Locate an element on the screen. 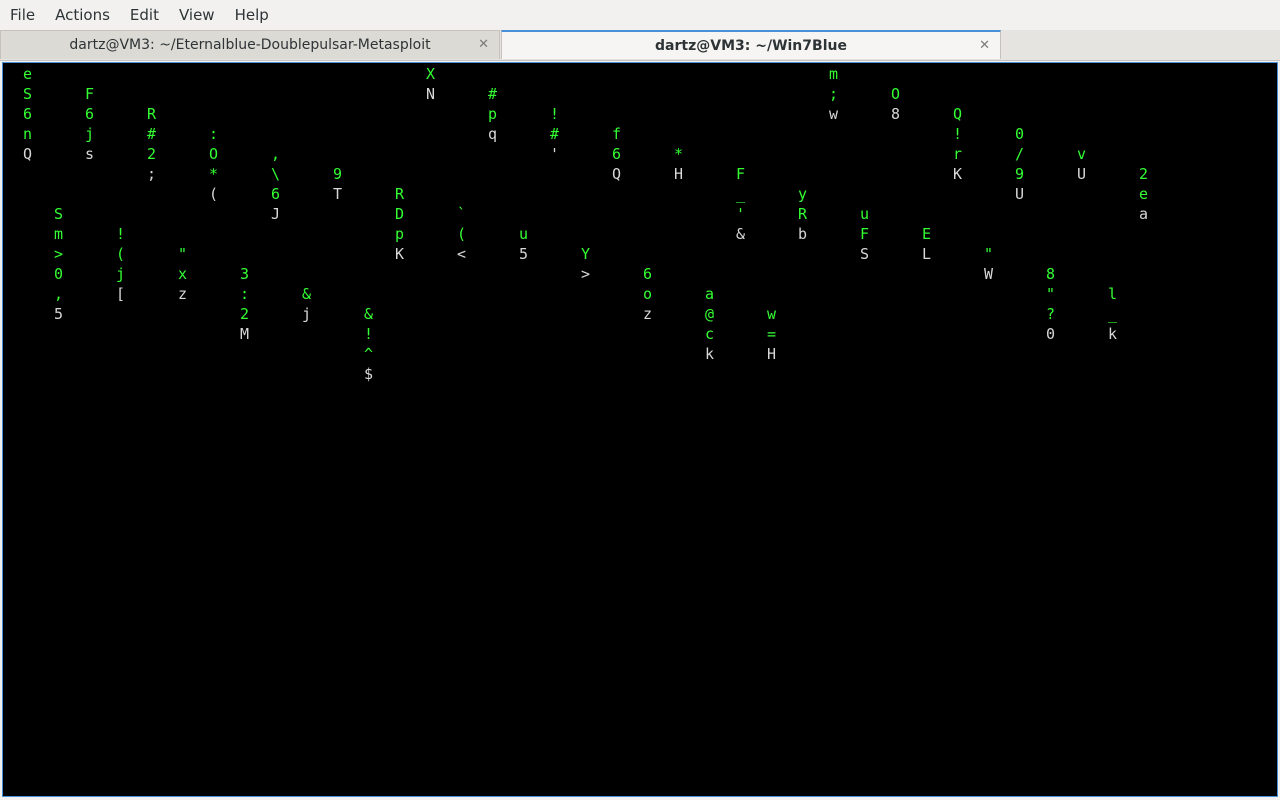 The height and width of the screenshot is (800, 1280). matrix-glyph: m is located at coordinates (833, 74).